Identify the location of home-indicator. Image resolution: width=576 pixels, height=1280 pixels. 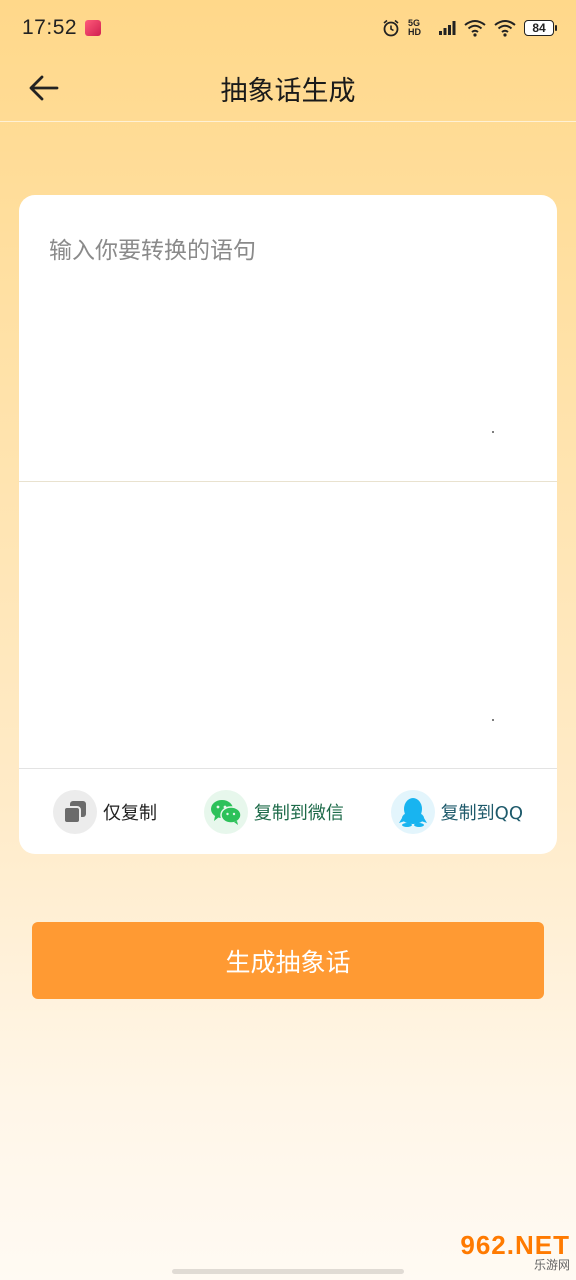
(288, 1271).